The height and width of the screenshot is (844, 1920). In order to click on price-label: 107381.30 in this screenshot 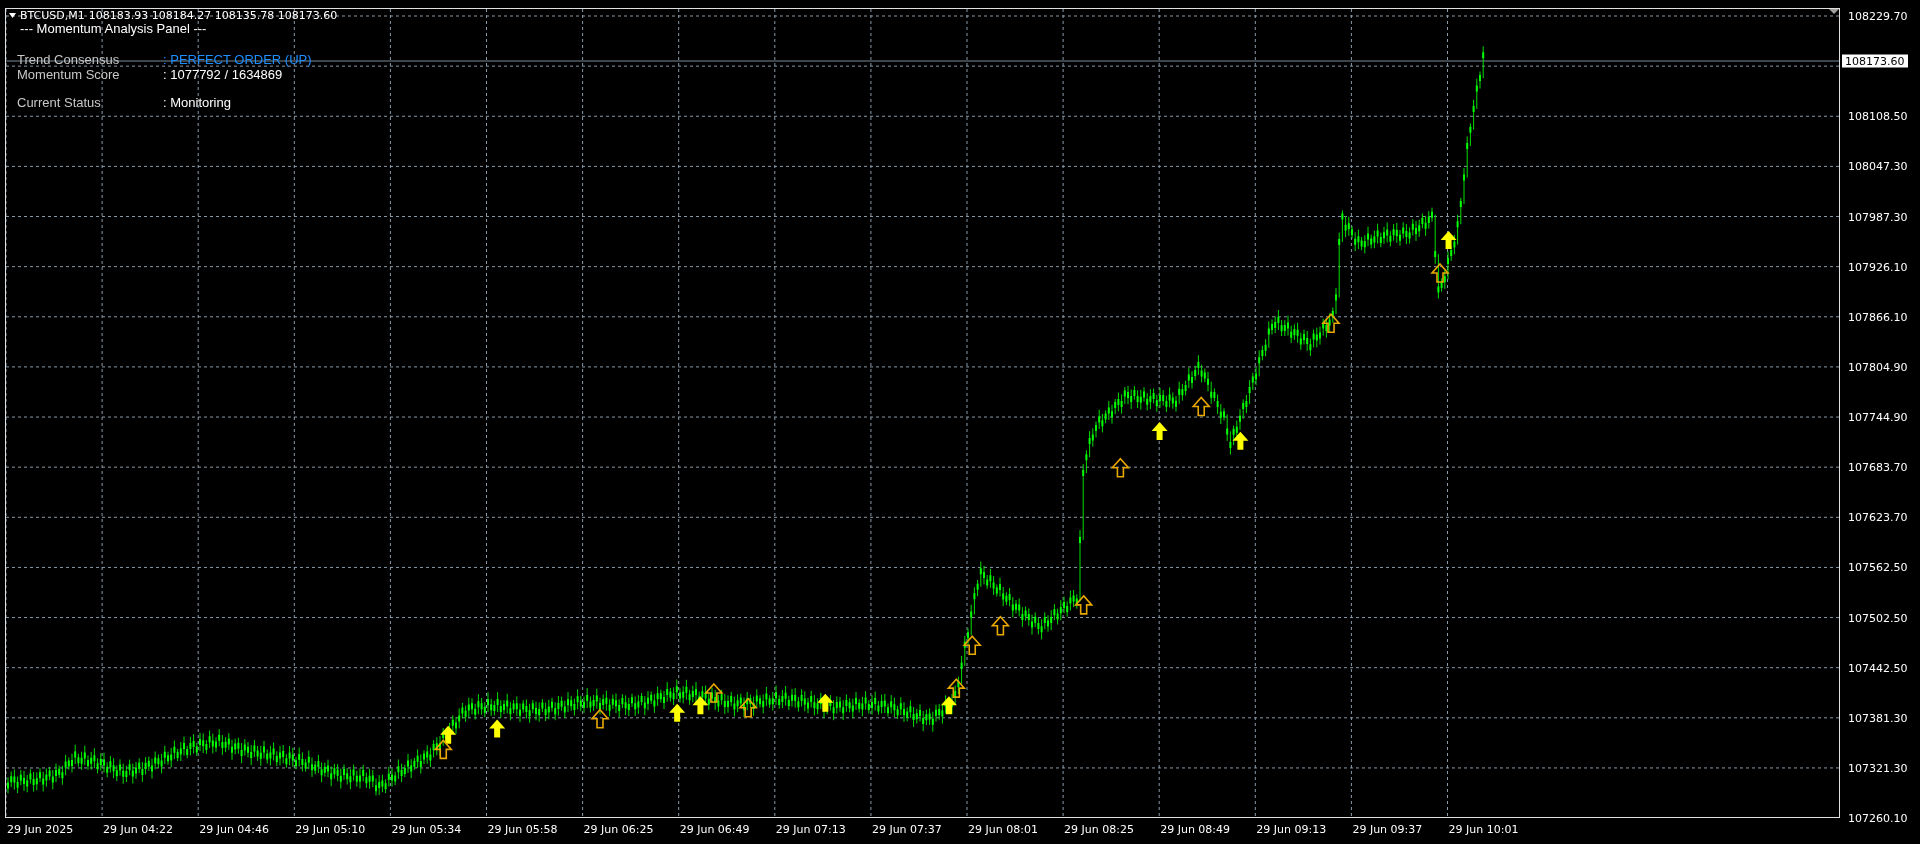, I will do `click(1878, 718)`.